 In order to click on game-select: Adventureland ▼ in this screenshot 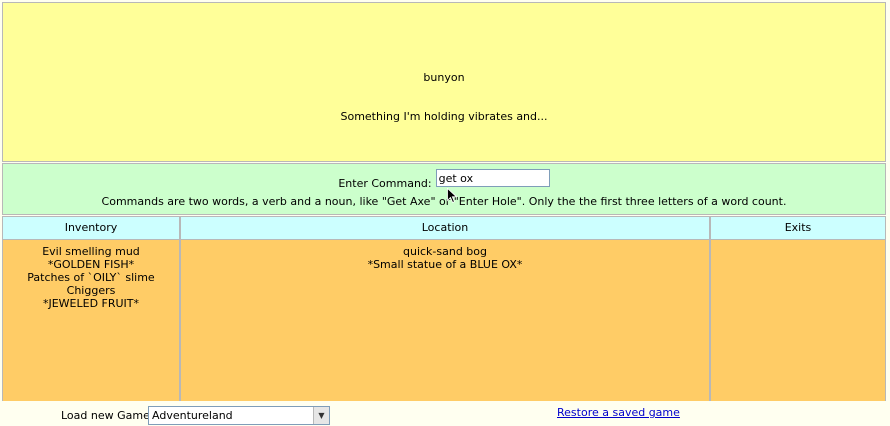, I will do `click(239, 415)`.